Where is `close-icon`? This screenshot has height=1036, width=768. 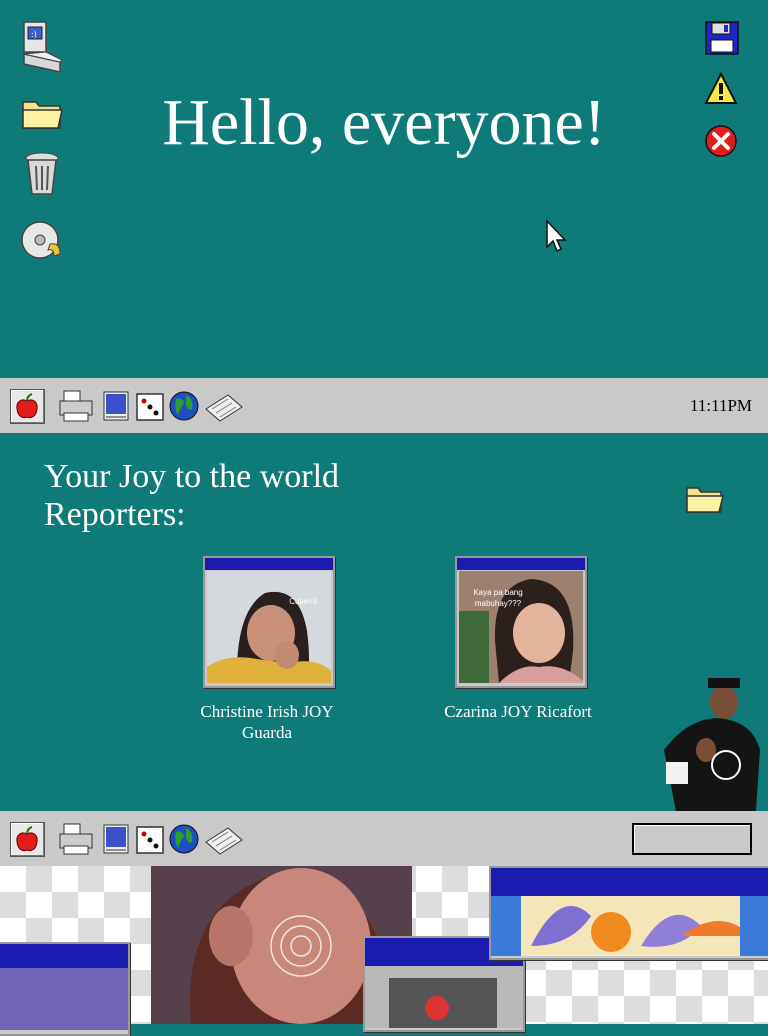
close-icon is located at coordinates (721, 141).